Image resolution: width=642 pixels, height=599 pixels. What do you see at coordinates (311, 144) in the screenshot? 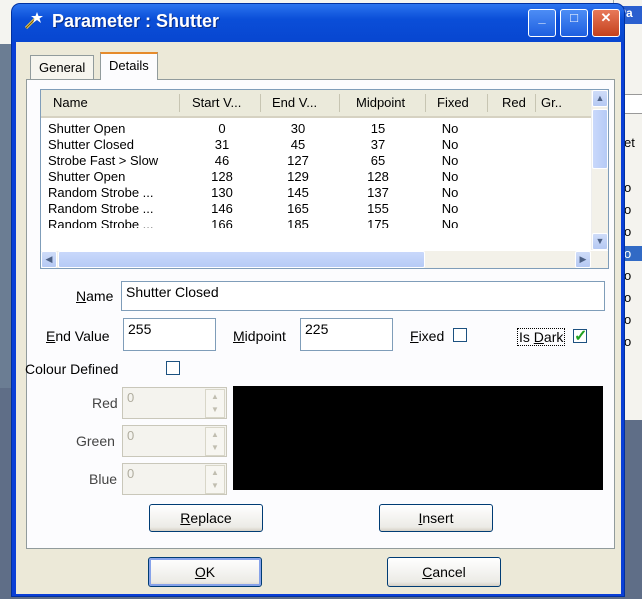
I see `list-row: Shutter Closed 31 45 37 No` at bounding box center [311, 144].